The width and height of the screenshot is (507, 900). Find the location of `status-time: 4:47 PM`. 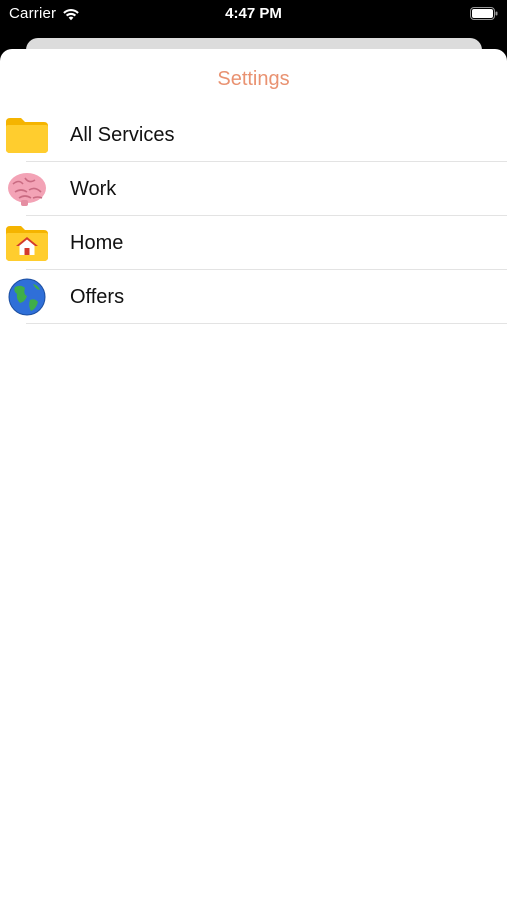

status-time: 4:47 PM is located at coordinates (253, 13).